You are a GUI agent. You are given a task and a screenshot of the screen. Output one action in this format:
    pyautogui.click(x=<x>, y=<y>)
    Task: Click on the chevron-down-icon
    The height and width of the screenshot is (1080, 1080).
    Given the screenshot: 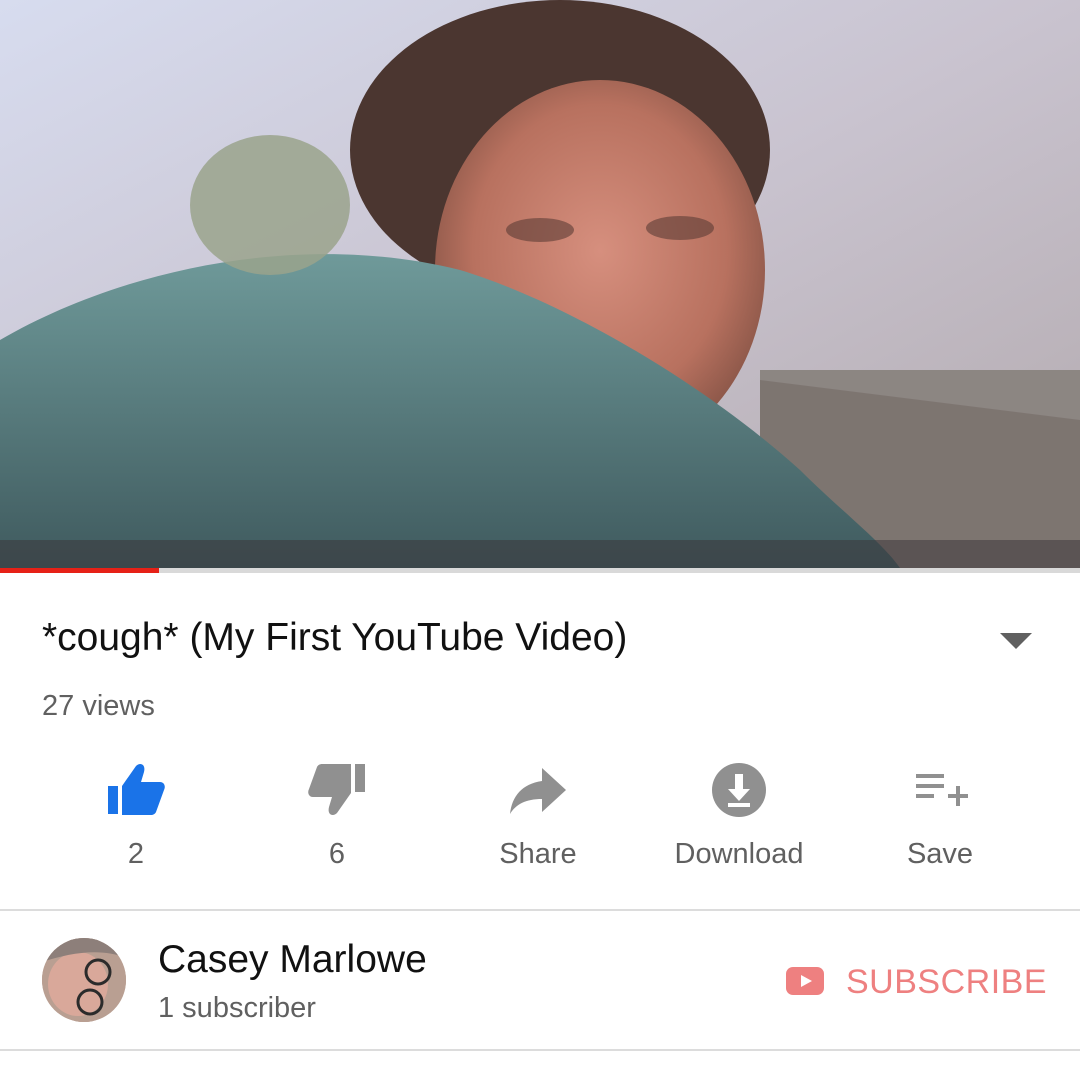 What is the action you would take?
    pyautogui.click(x=1016, y=641)
    